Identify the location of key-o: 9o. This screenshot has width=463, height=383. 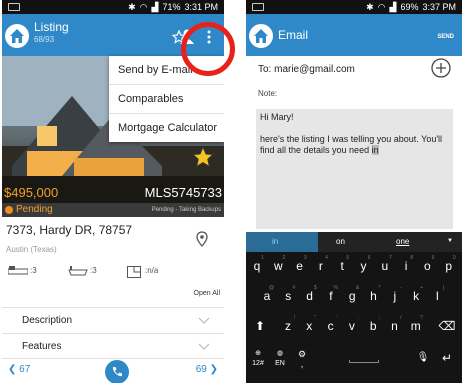
(427, 266).